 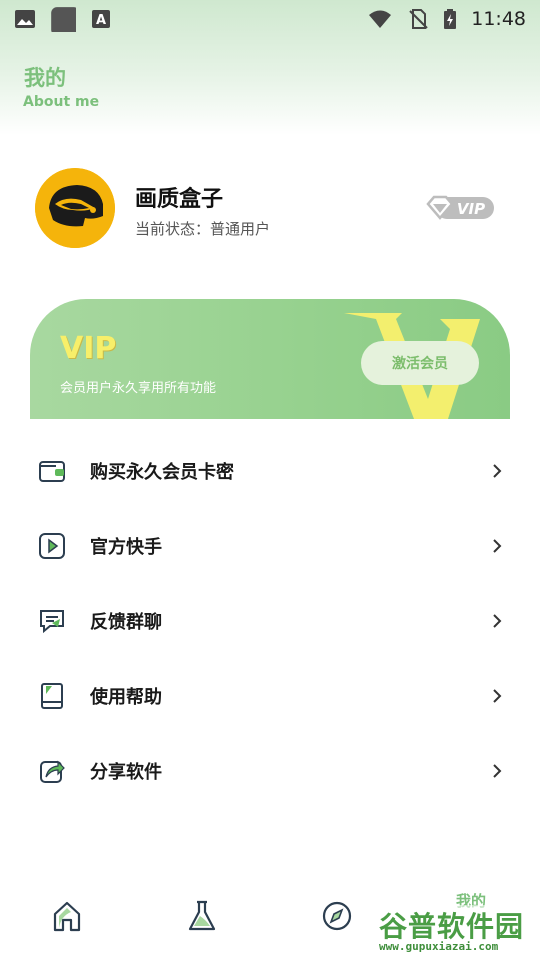 I want to click on vip-badge: VIP, so click(x=460, y=207).